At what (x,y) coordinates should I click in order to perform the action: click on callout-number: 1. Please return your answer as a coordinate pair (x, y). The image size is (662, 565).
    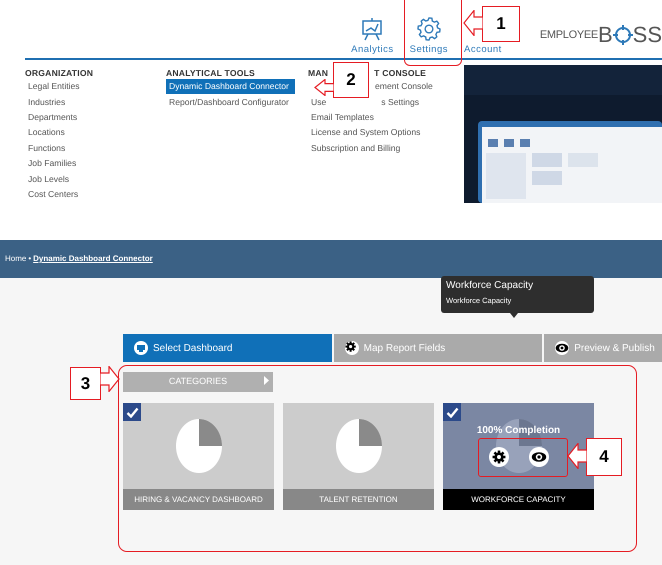
    Looking at the image, I should click on (501, 24).